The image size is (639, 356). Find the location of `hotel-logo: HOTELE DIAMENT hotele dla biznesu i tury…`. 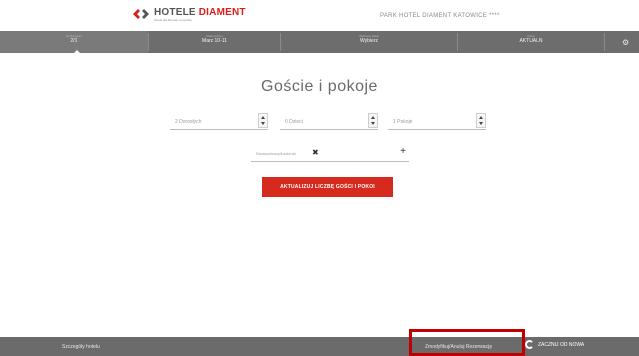

hotel-logo: HOTELE DIAMENT hotele dla biznesu i tury… is located at coordinates (188, 17).